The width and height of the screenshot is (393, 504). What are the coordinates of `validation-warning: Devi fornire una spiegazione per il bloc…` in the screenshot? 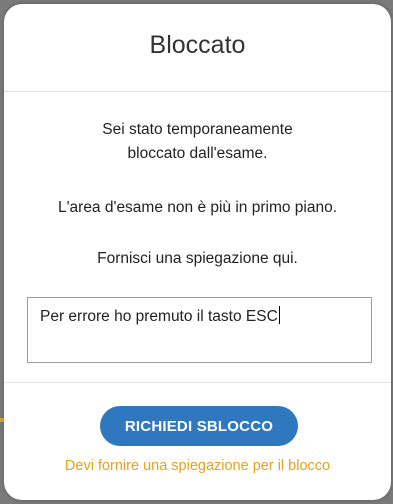 It's located at (197, 466).